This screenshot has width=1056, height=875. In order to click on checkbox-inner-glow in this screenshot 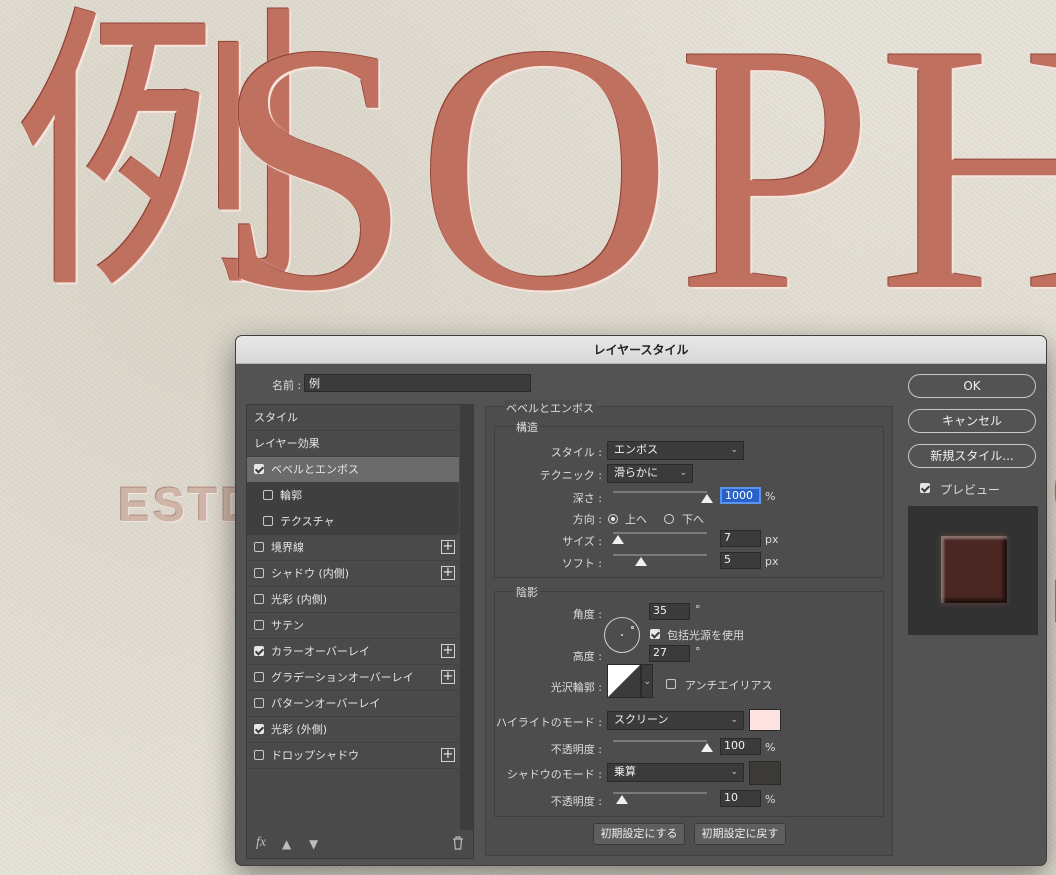, I will do `click(259, 599)`.